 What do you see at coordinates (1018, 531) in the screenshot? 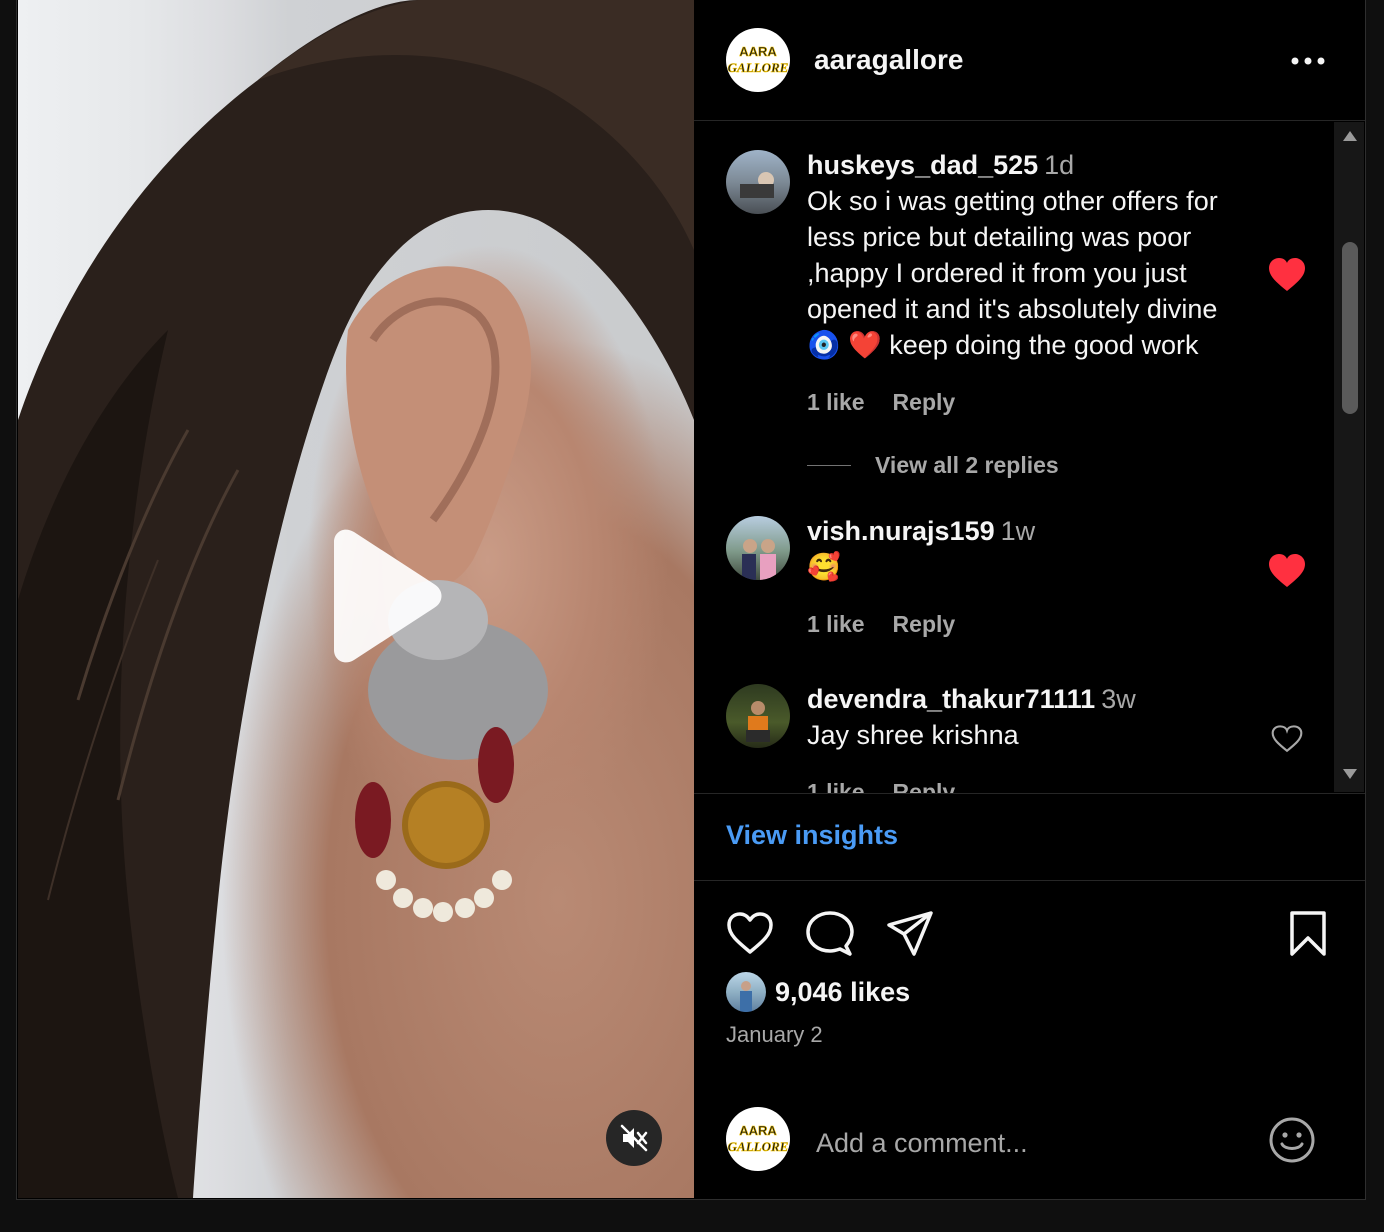
I see `comment-time: 1w` at bounding box center [1018, 531].